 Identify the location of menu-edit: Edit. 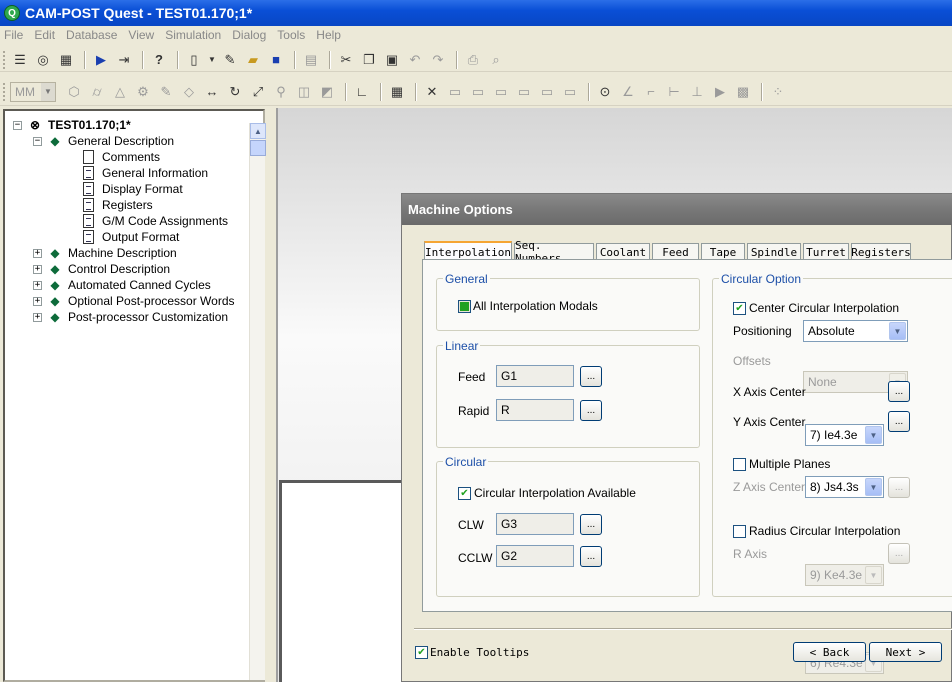
(44, 35).